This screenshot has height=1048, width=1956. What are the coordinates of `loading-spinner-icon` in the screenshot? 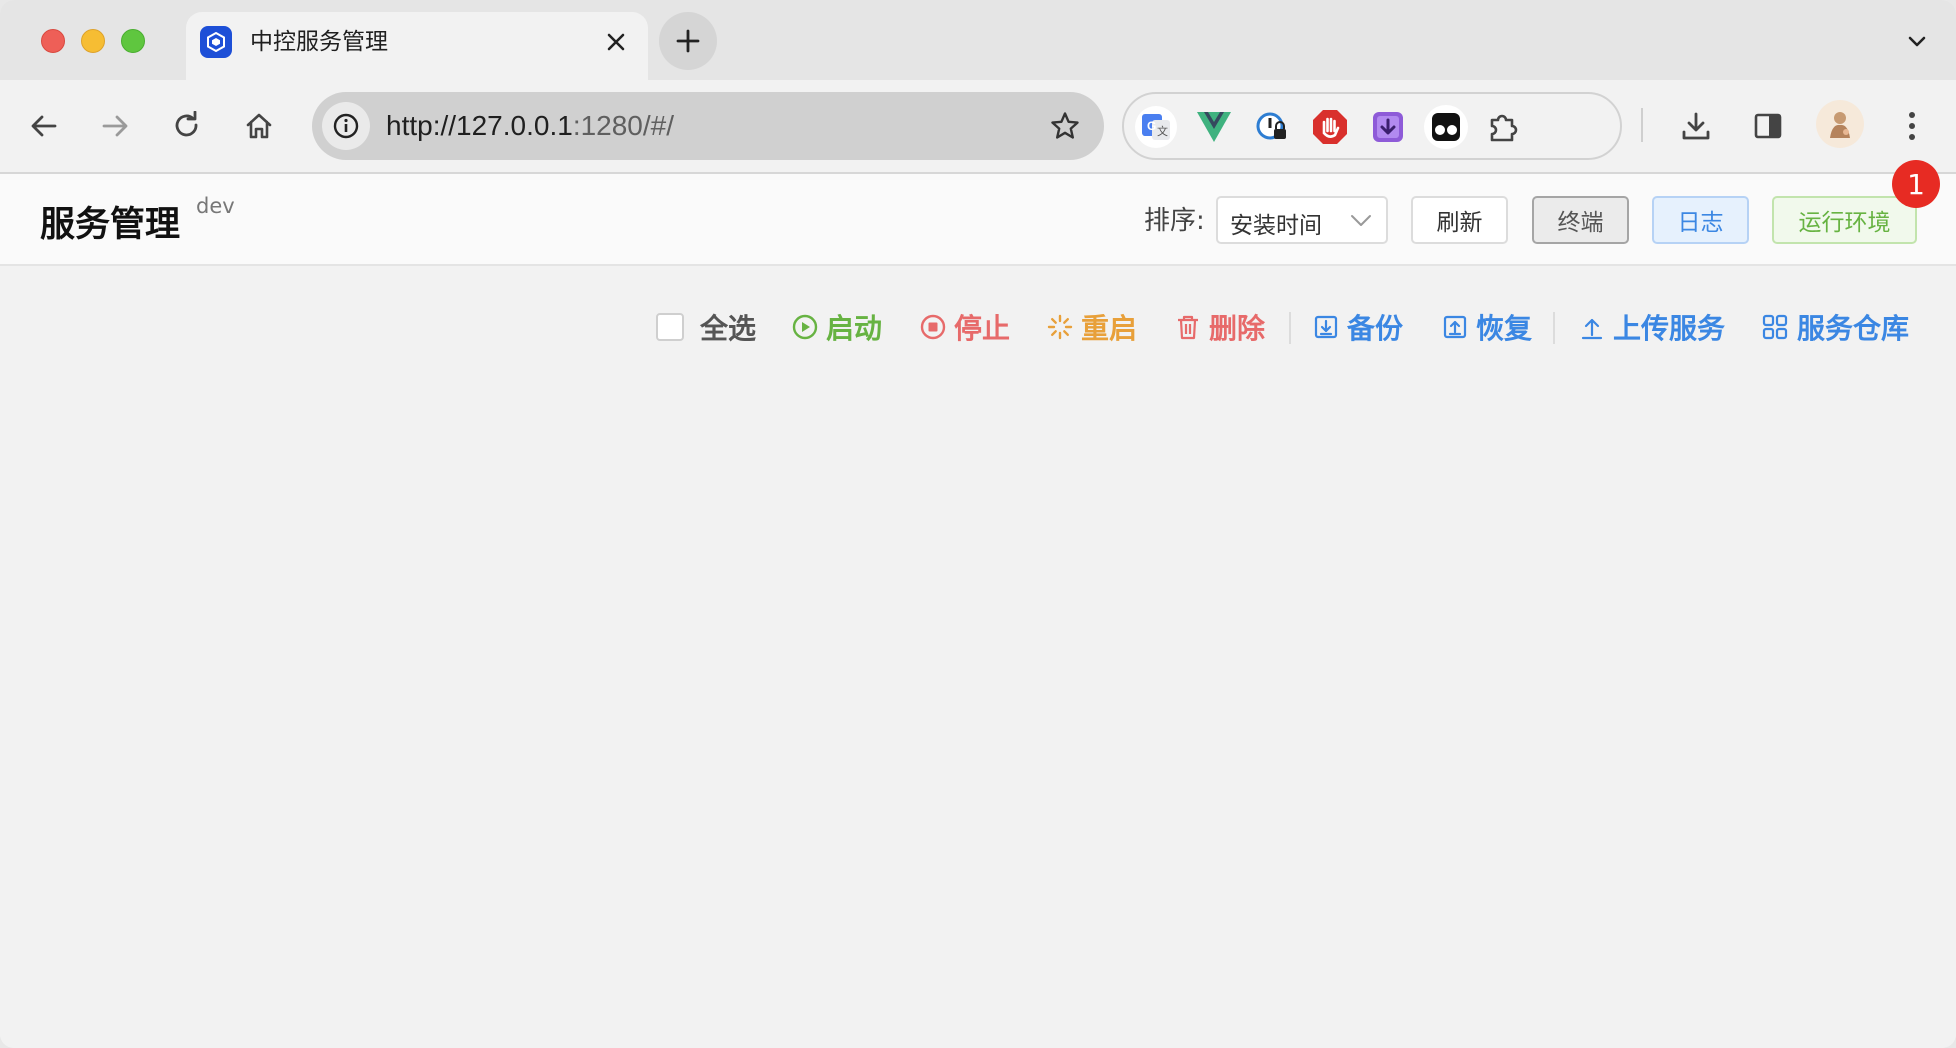 It's located at (1060, 327).